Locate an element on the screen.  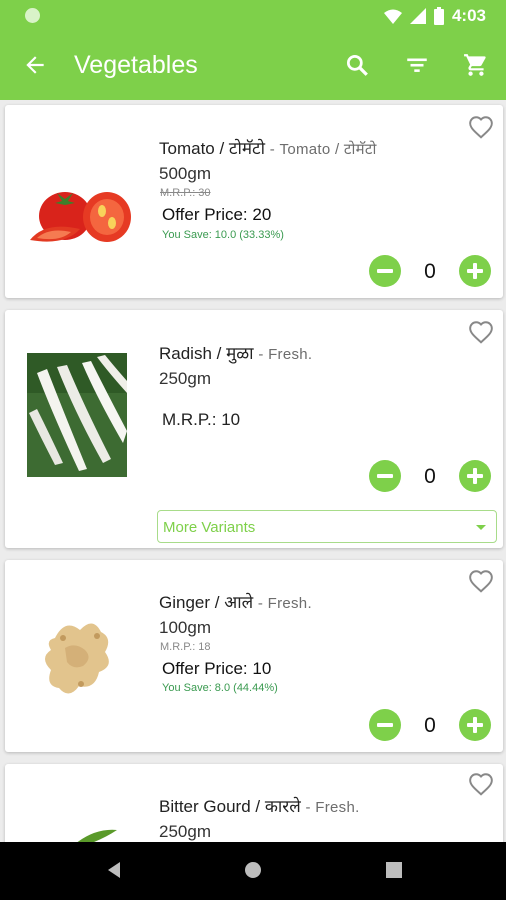
status-bar: 4:03 is located at coordinates (253, 16).